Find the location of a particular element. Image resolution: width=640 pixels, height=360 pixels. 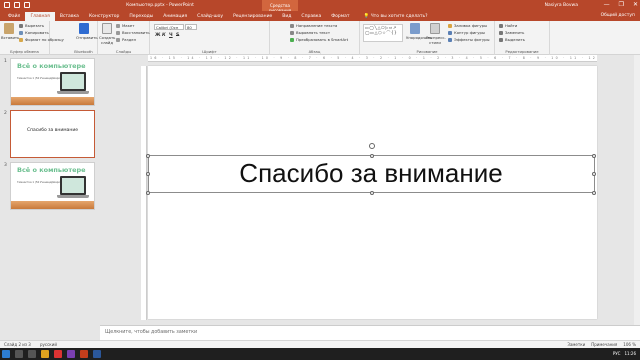

shape-outline-button: Контур фигуры is located at coordinates (466, 32).